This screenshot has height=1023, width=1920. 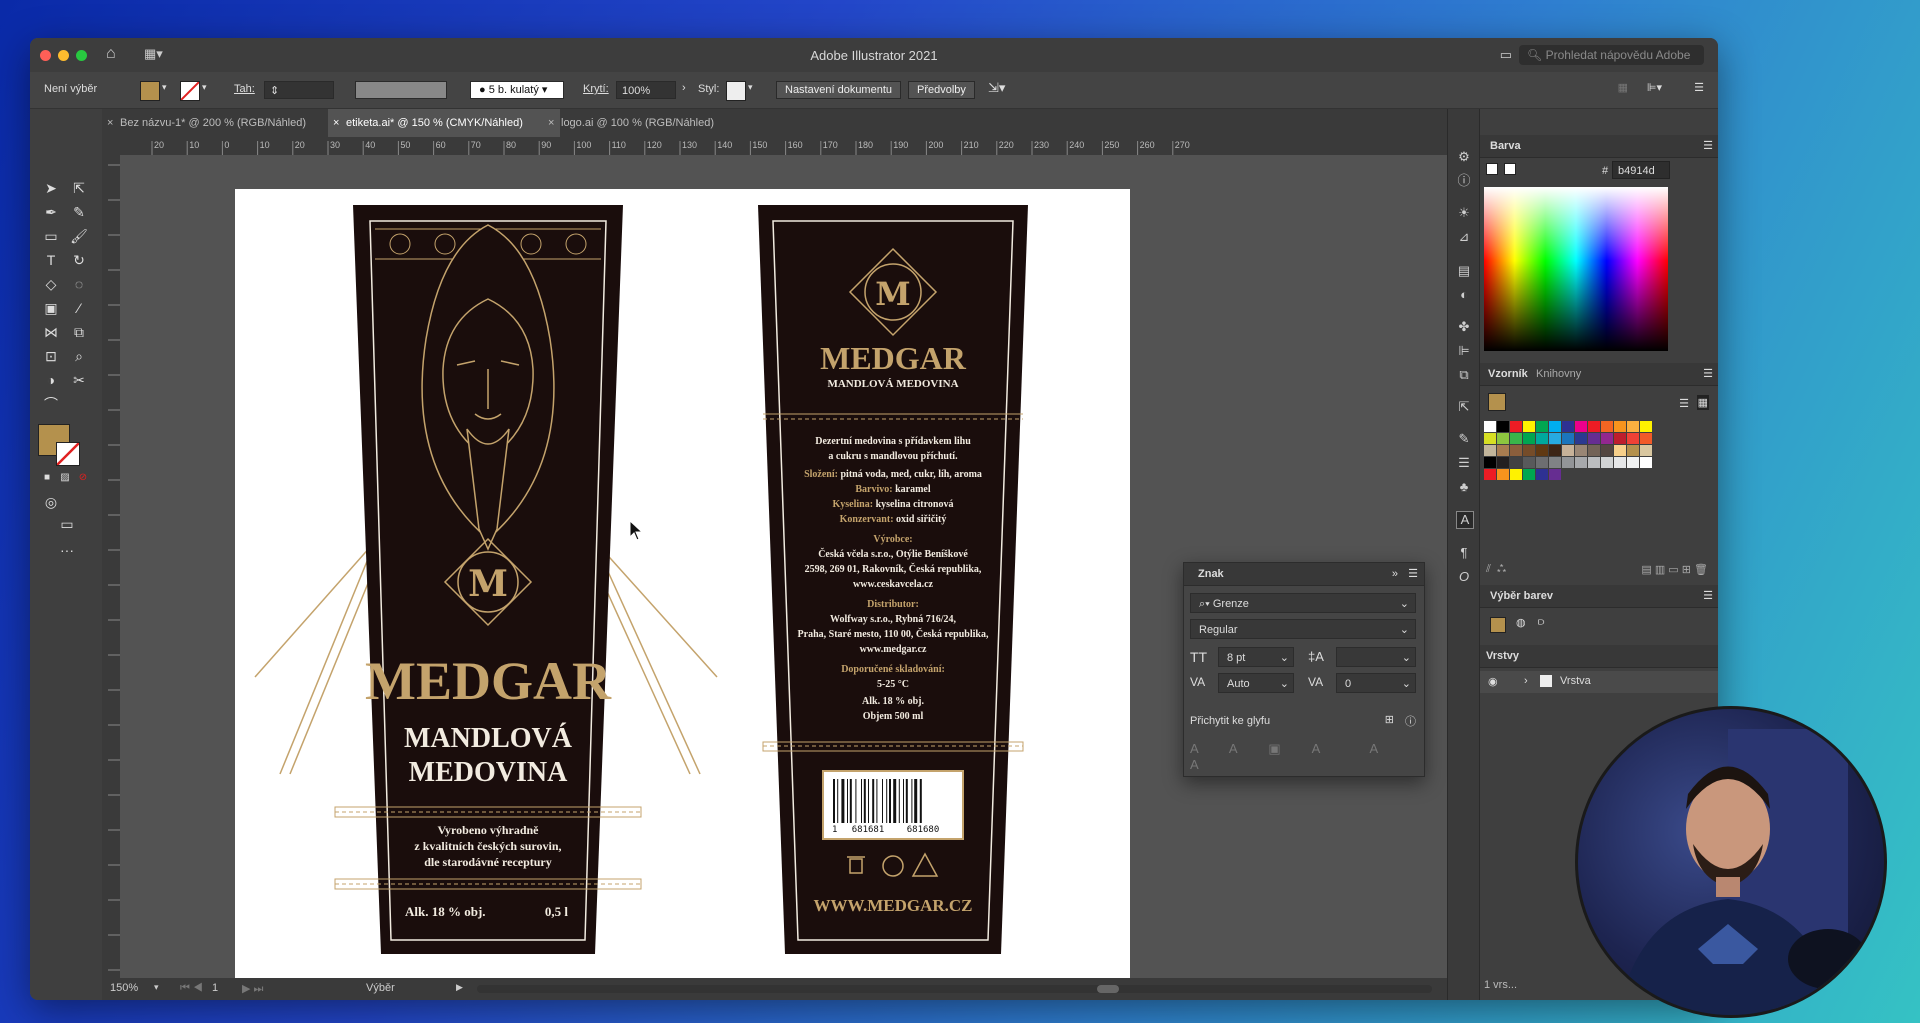 What do you see at coordinates (1108, 989) in the screenshot?
I see `scroll-thumb` at bounding box center [1108, 989].